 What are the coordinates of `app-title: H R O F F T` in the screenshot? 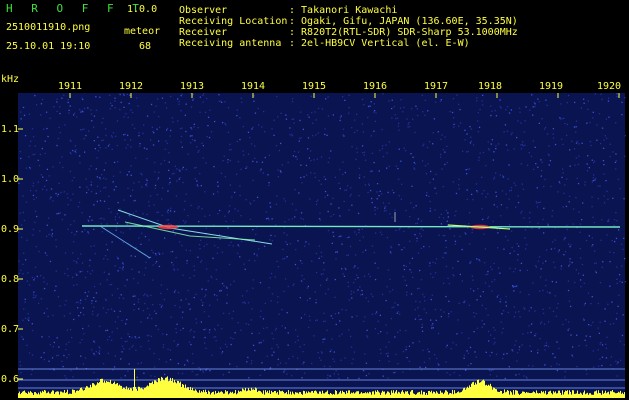 It's located at (75, 8).